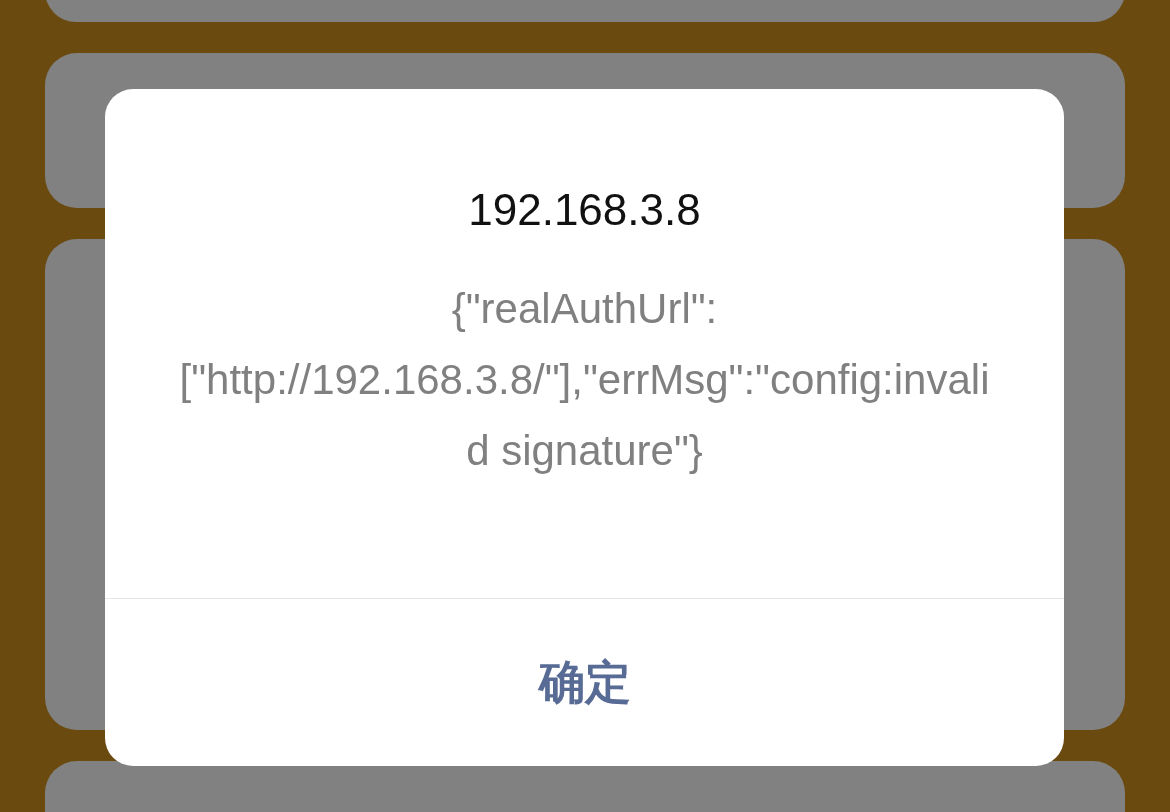 The width and height of the screenshot is (1170, 812). What do you see at coordinates (584, 210) in the screenshot?
I see `dialog-title: 192.168.3.8` at bounding box center [584, 210].